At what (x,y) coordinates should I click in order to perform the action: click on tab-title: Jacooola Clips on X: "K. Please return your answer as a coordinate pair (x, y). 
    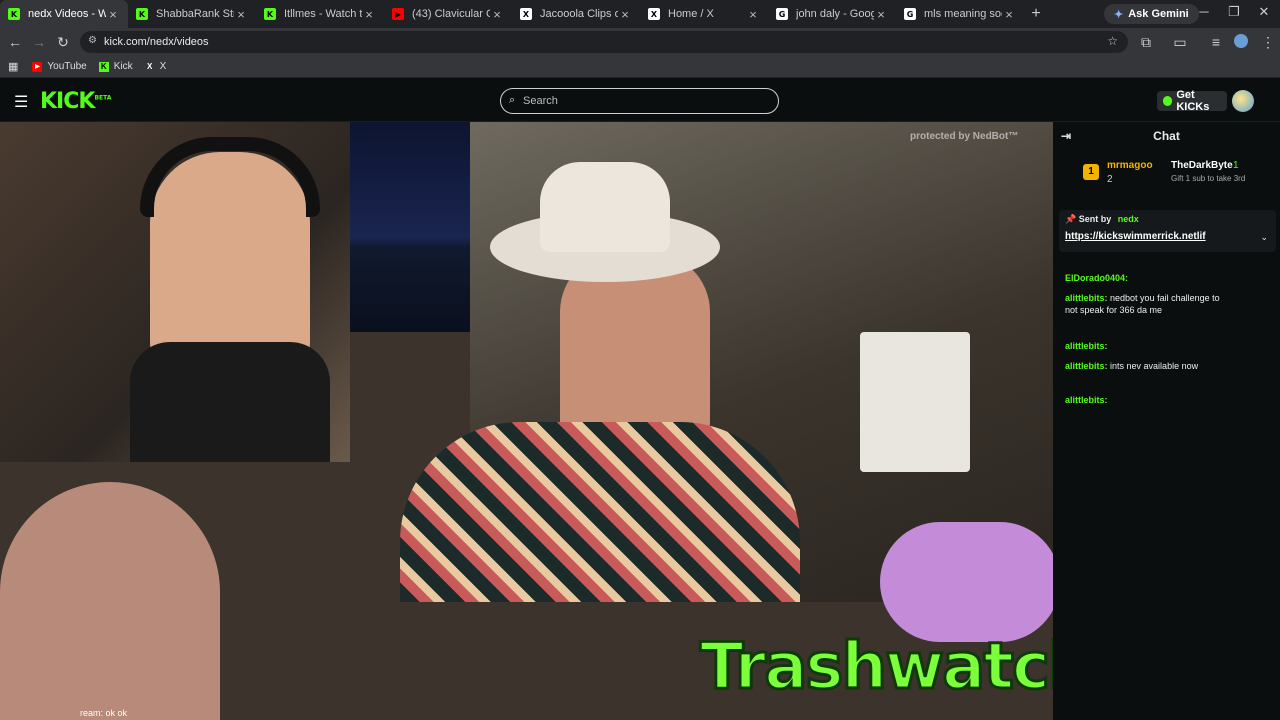
    Looking at the image, I should click on (579, 14).